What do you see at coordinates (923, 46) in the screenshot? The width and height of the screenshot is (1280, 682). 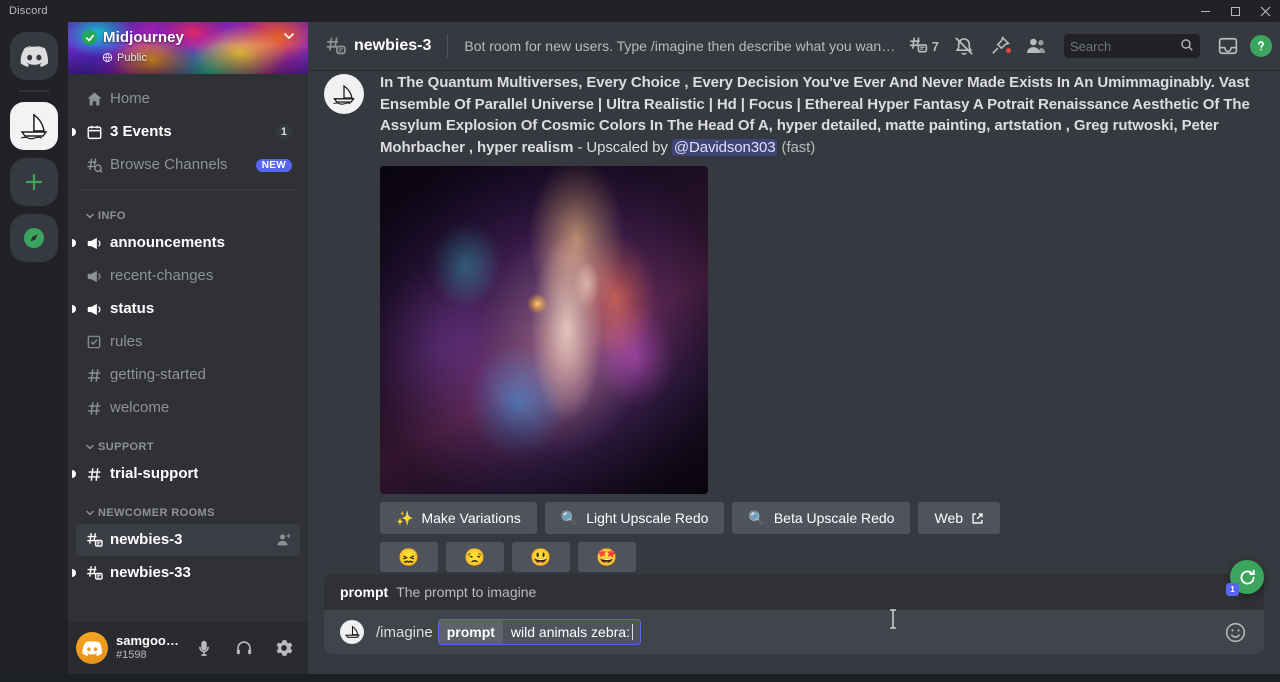 I see `threads-button: 7` at bounding box center [923, 46].